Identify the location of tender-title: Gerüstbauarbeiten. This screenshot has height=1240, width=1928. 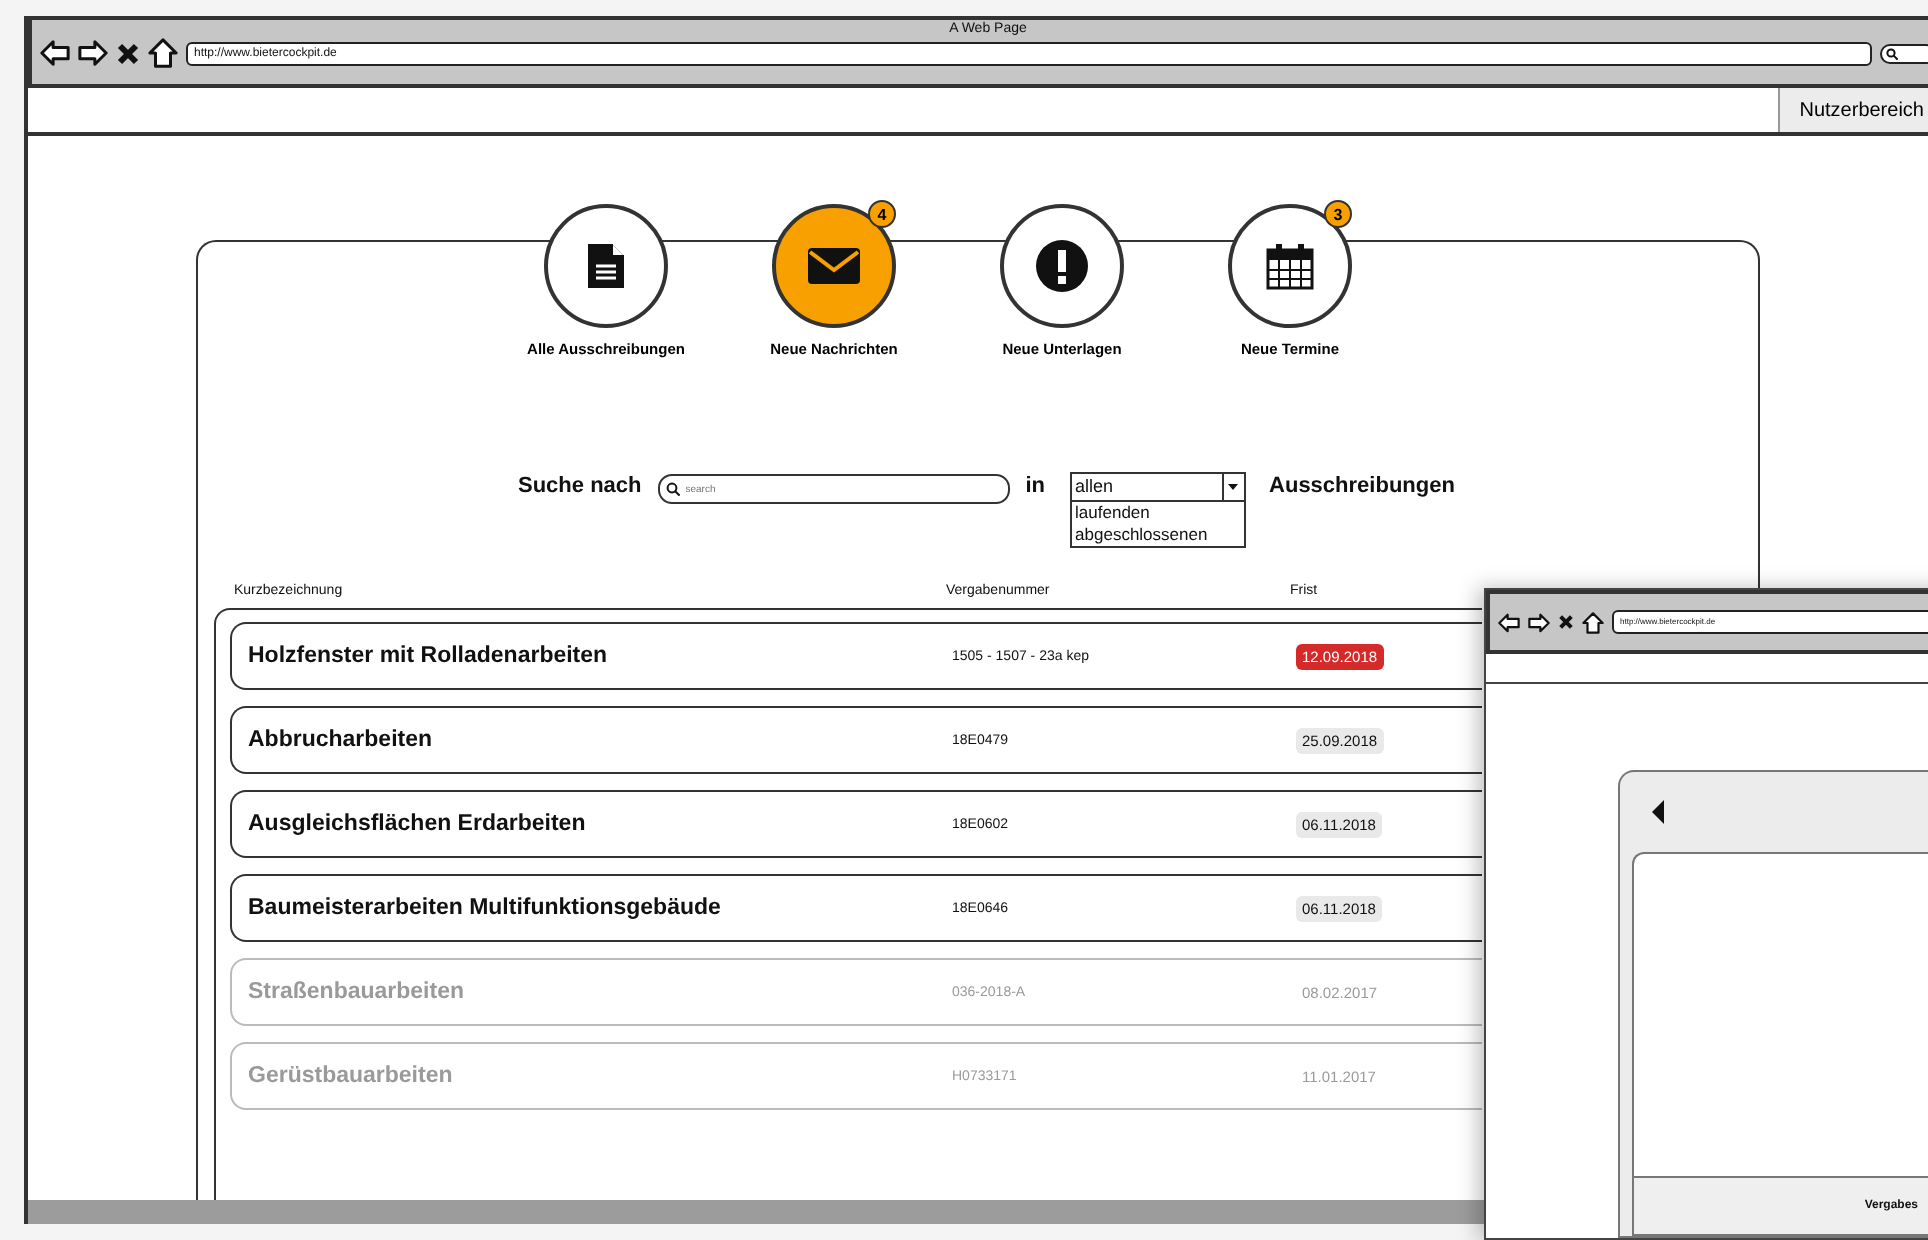
(351, 1076).